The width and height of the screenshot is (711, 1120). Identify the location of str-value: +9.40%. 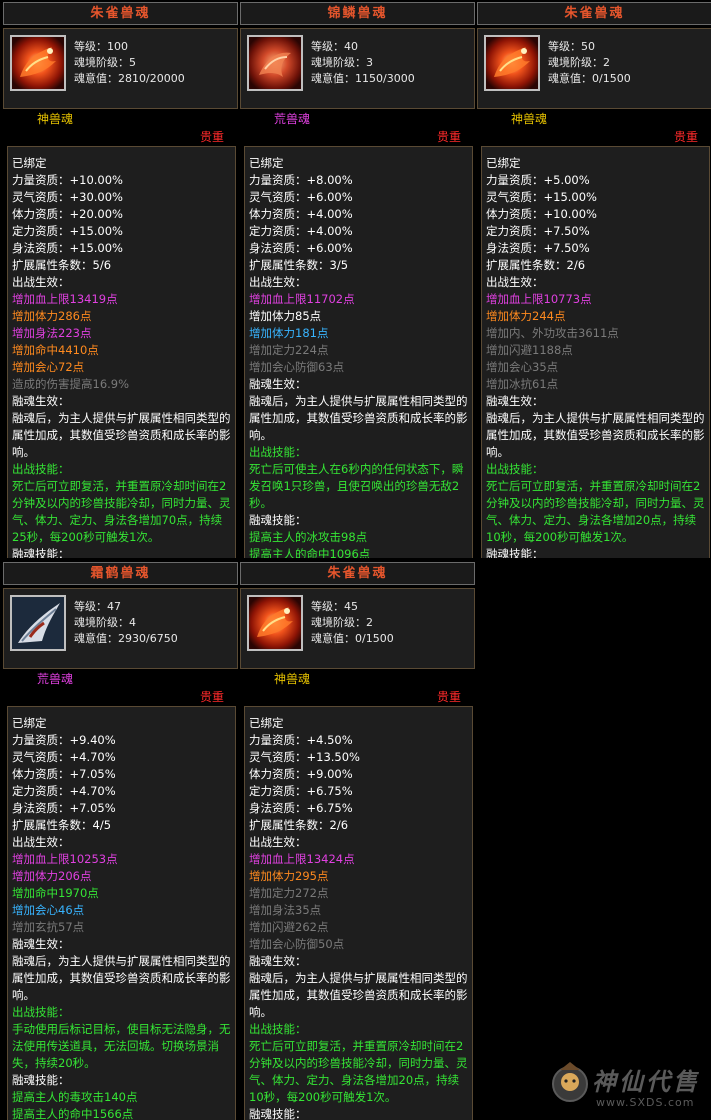
(92, 740).